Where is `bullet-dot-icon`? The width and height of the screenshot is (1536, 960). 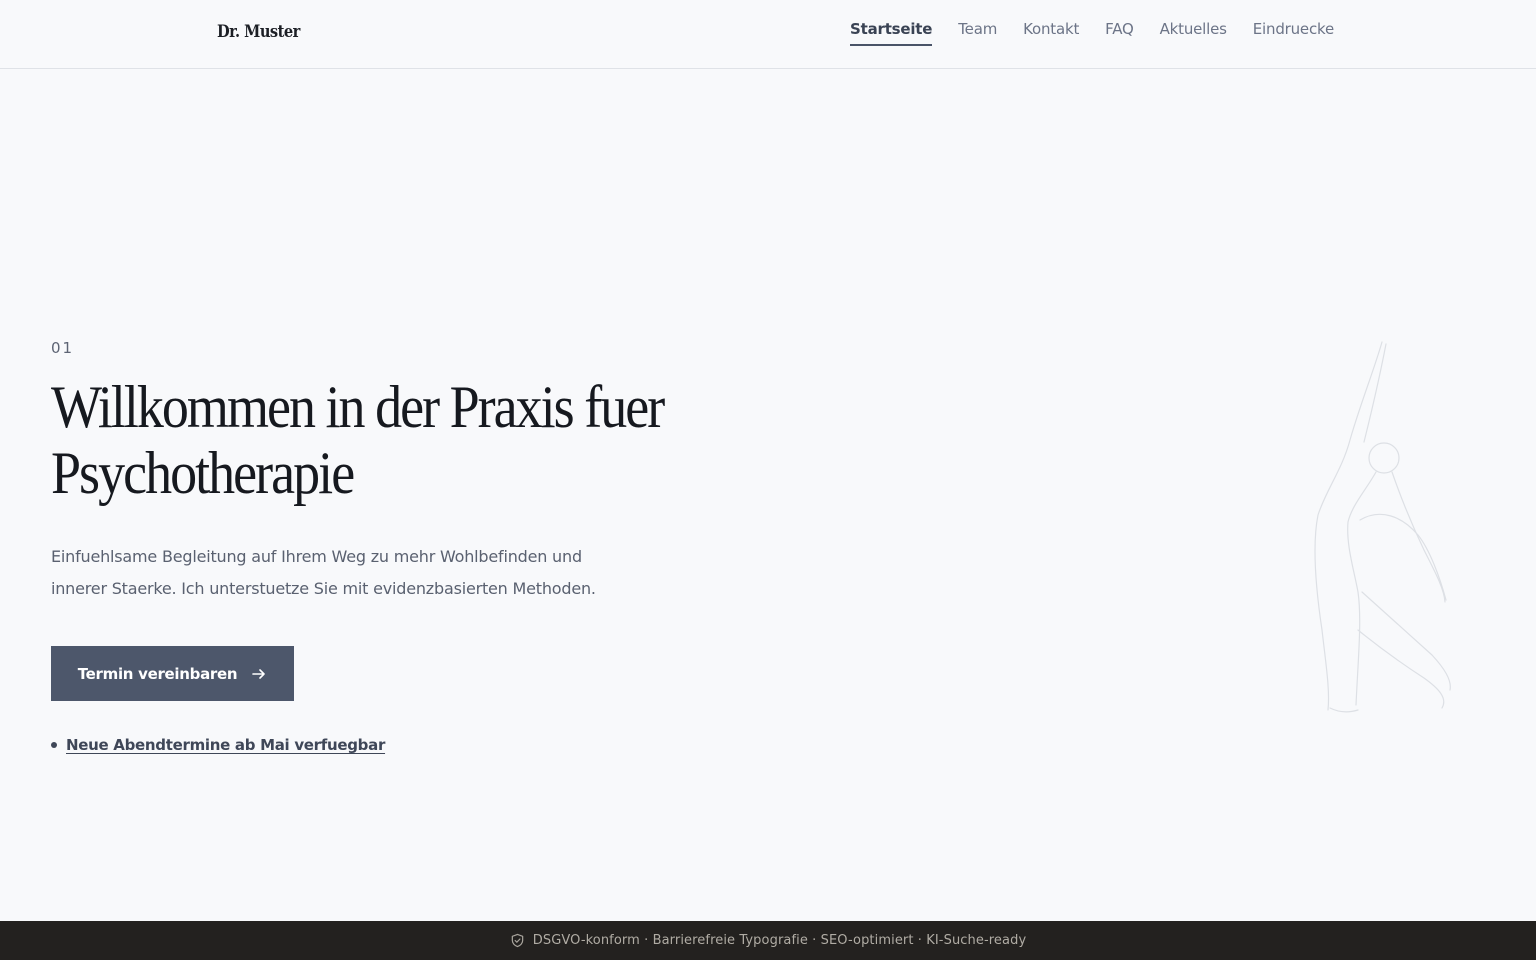 bullet-dot-icon is located at coordinates (54, 745).